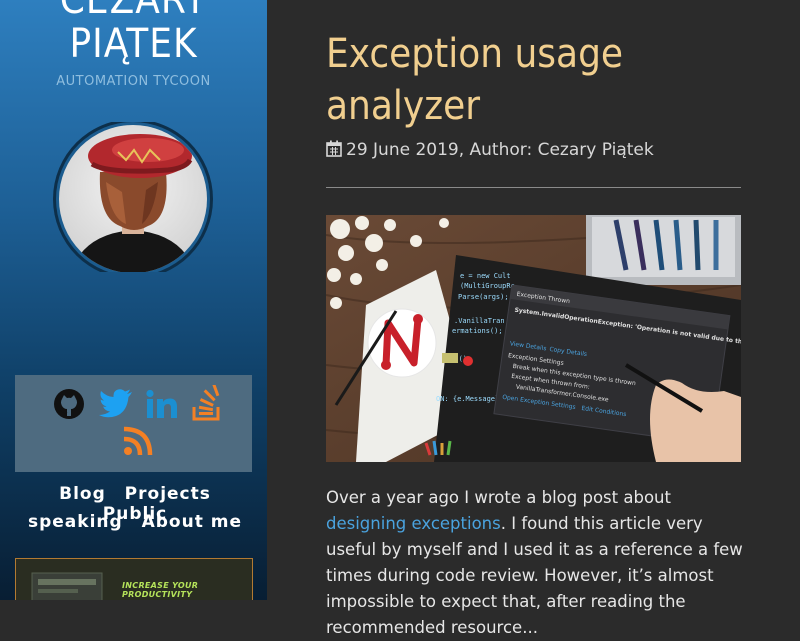  What do you see at coordinates (160, 590) in the screenshot?
I see `promo-text: INCREASE YOUR PRODUCTIVITY` at bounding box center [160, 590].